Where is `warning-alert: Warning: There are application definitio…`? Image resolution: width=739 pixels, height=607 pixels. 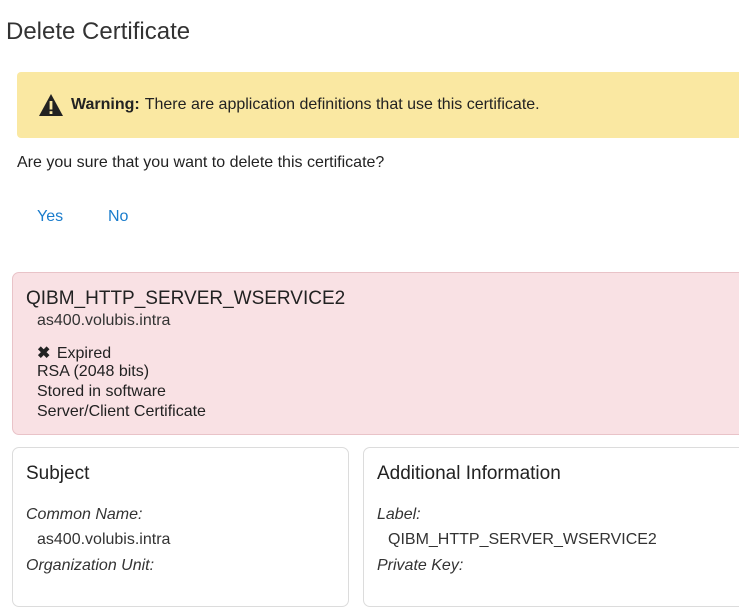
warning-alert: Warning: There are application definitio… is located at coordinates (378, 105).